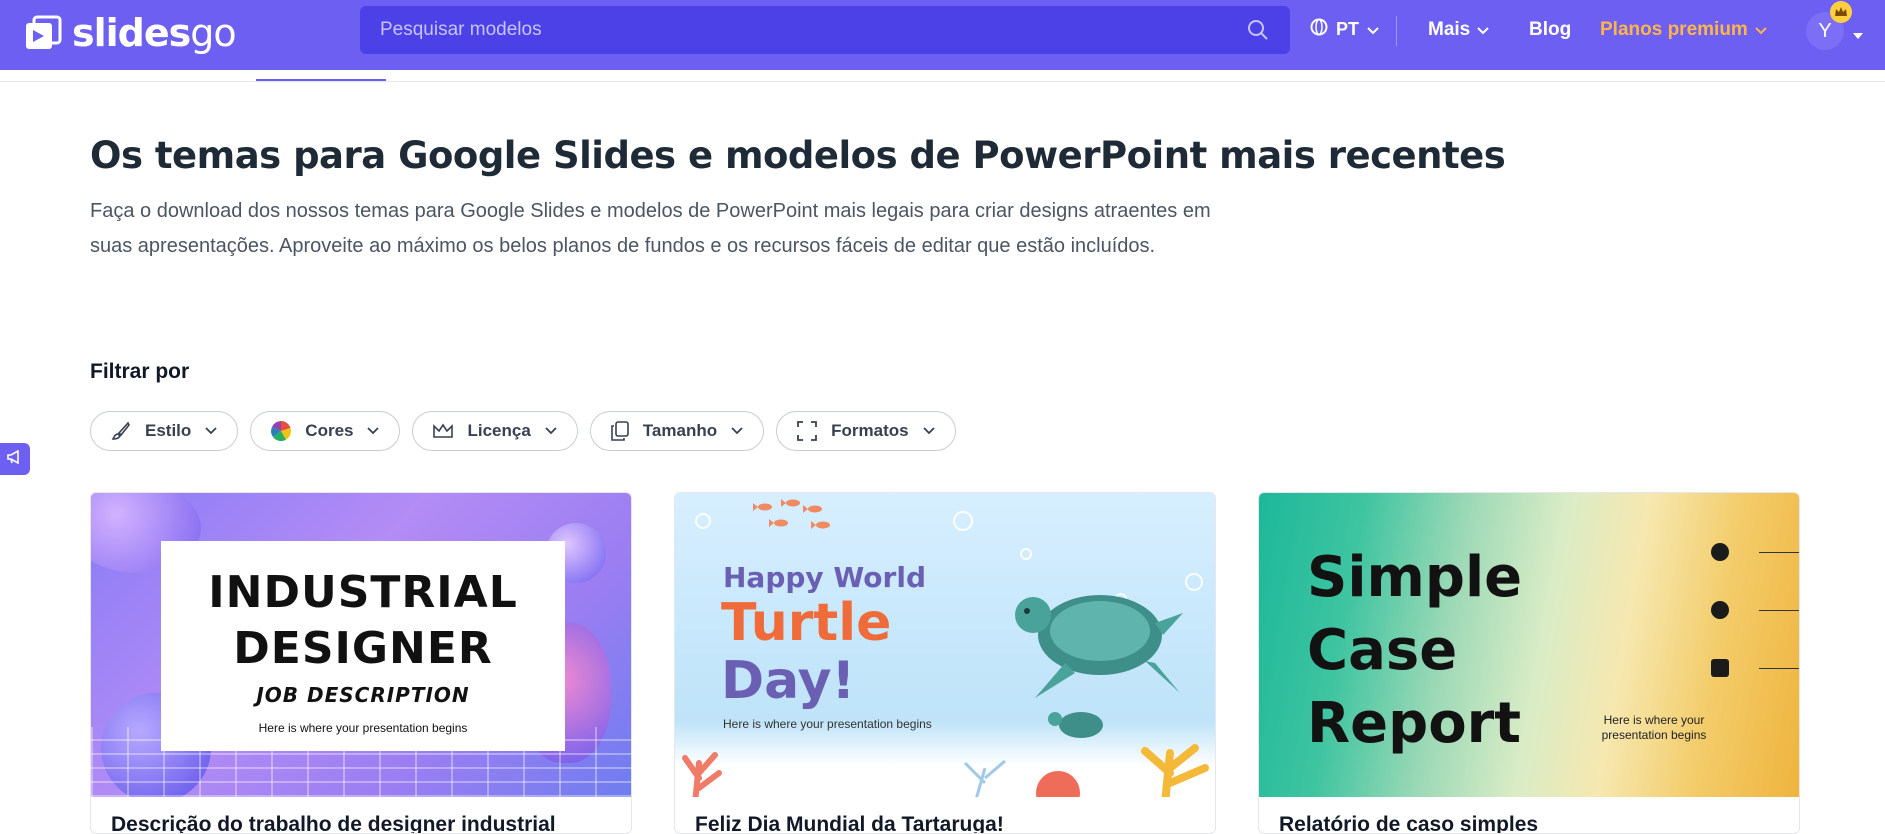 The height and width of the screenshot is (834, 1885). What do you see at coordinates (1319, 29) in the screenshot?
I see `globe-icon` at bounding box center [1319, 29].